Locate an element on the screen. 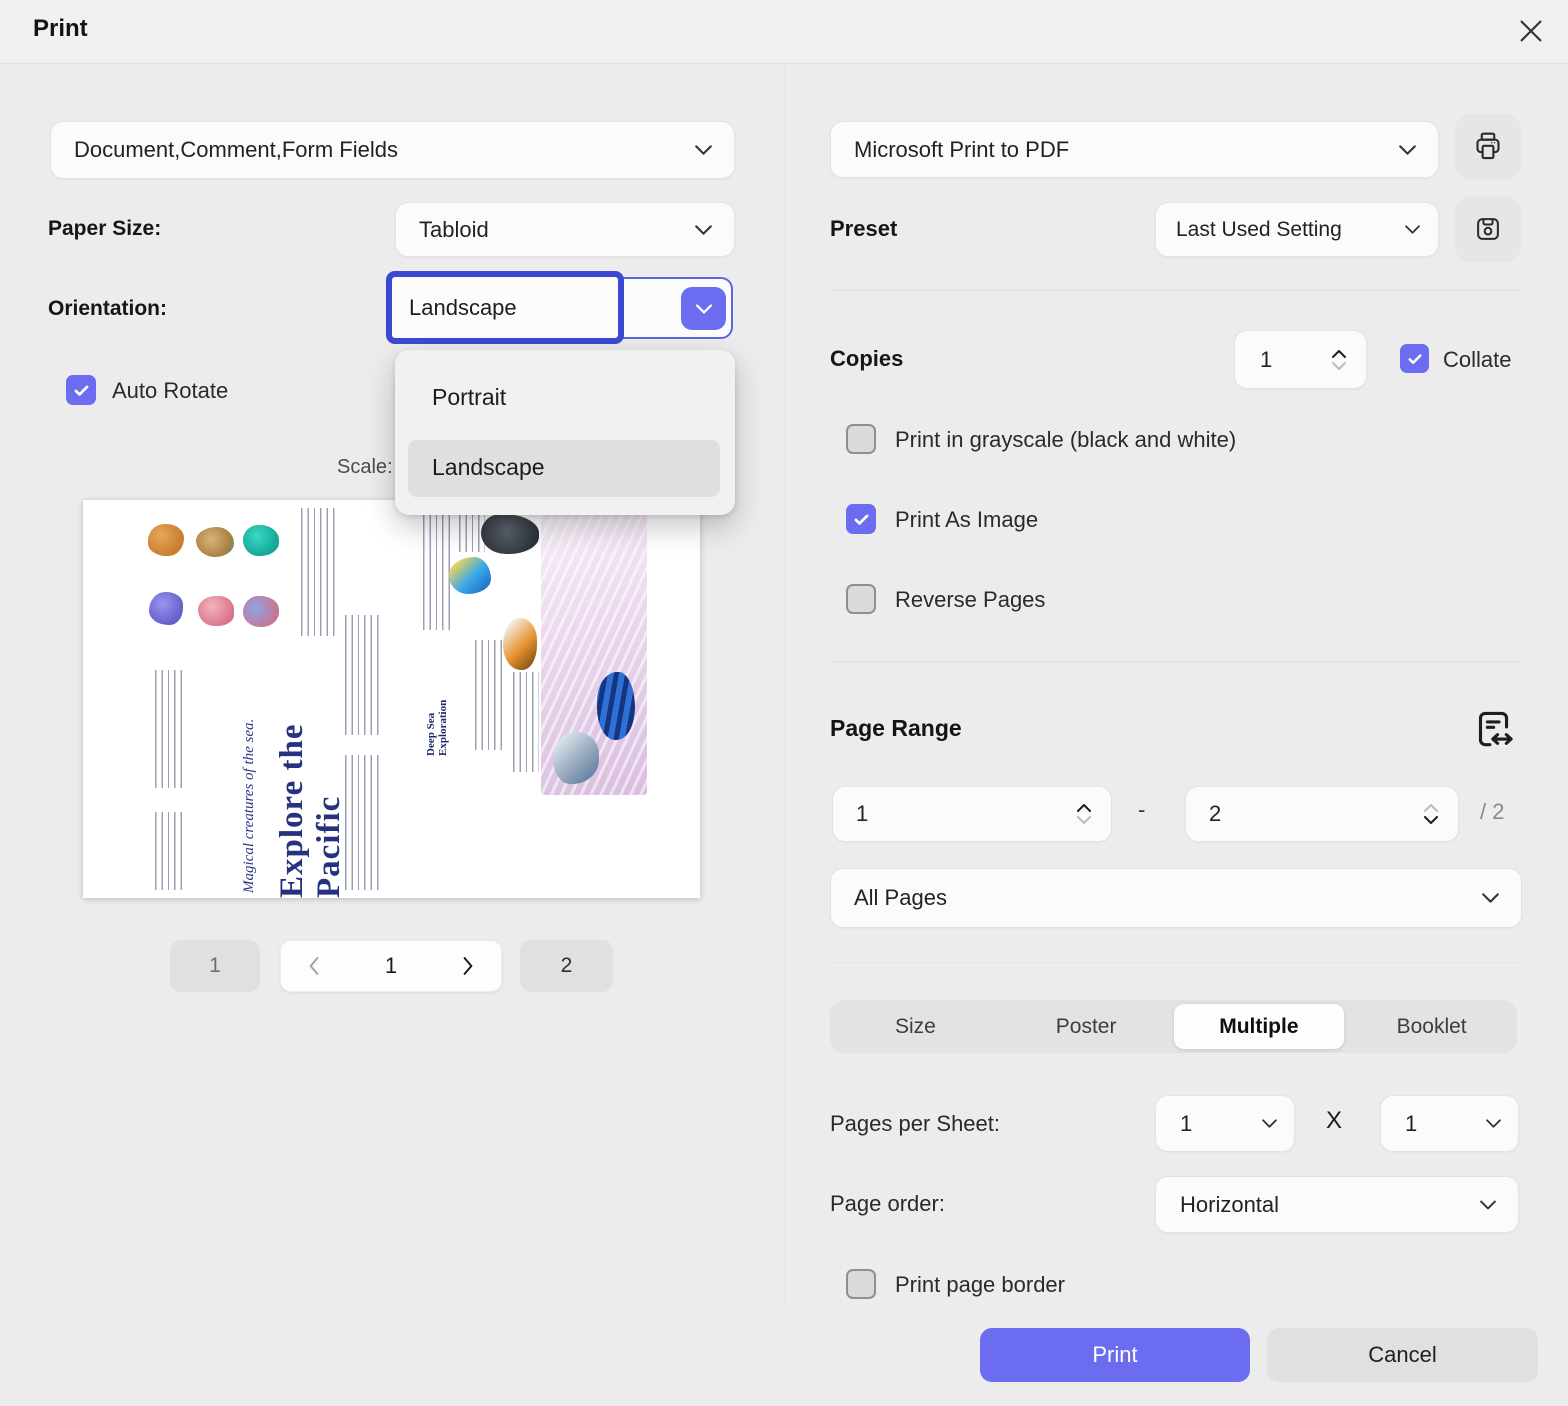  chevron-left-icon is located at coordinates (314, 966).